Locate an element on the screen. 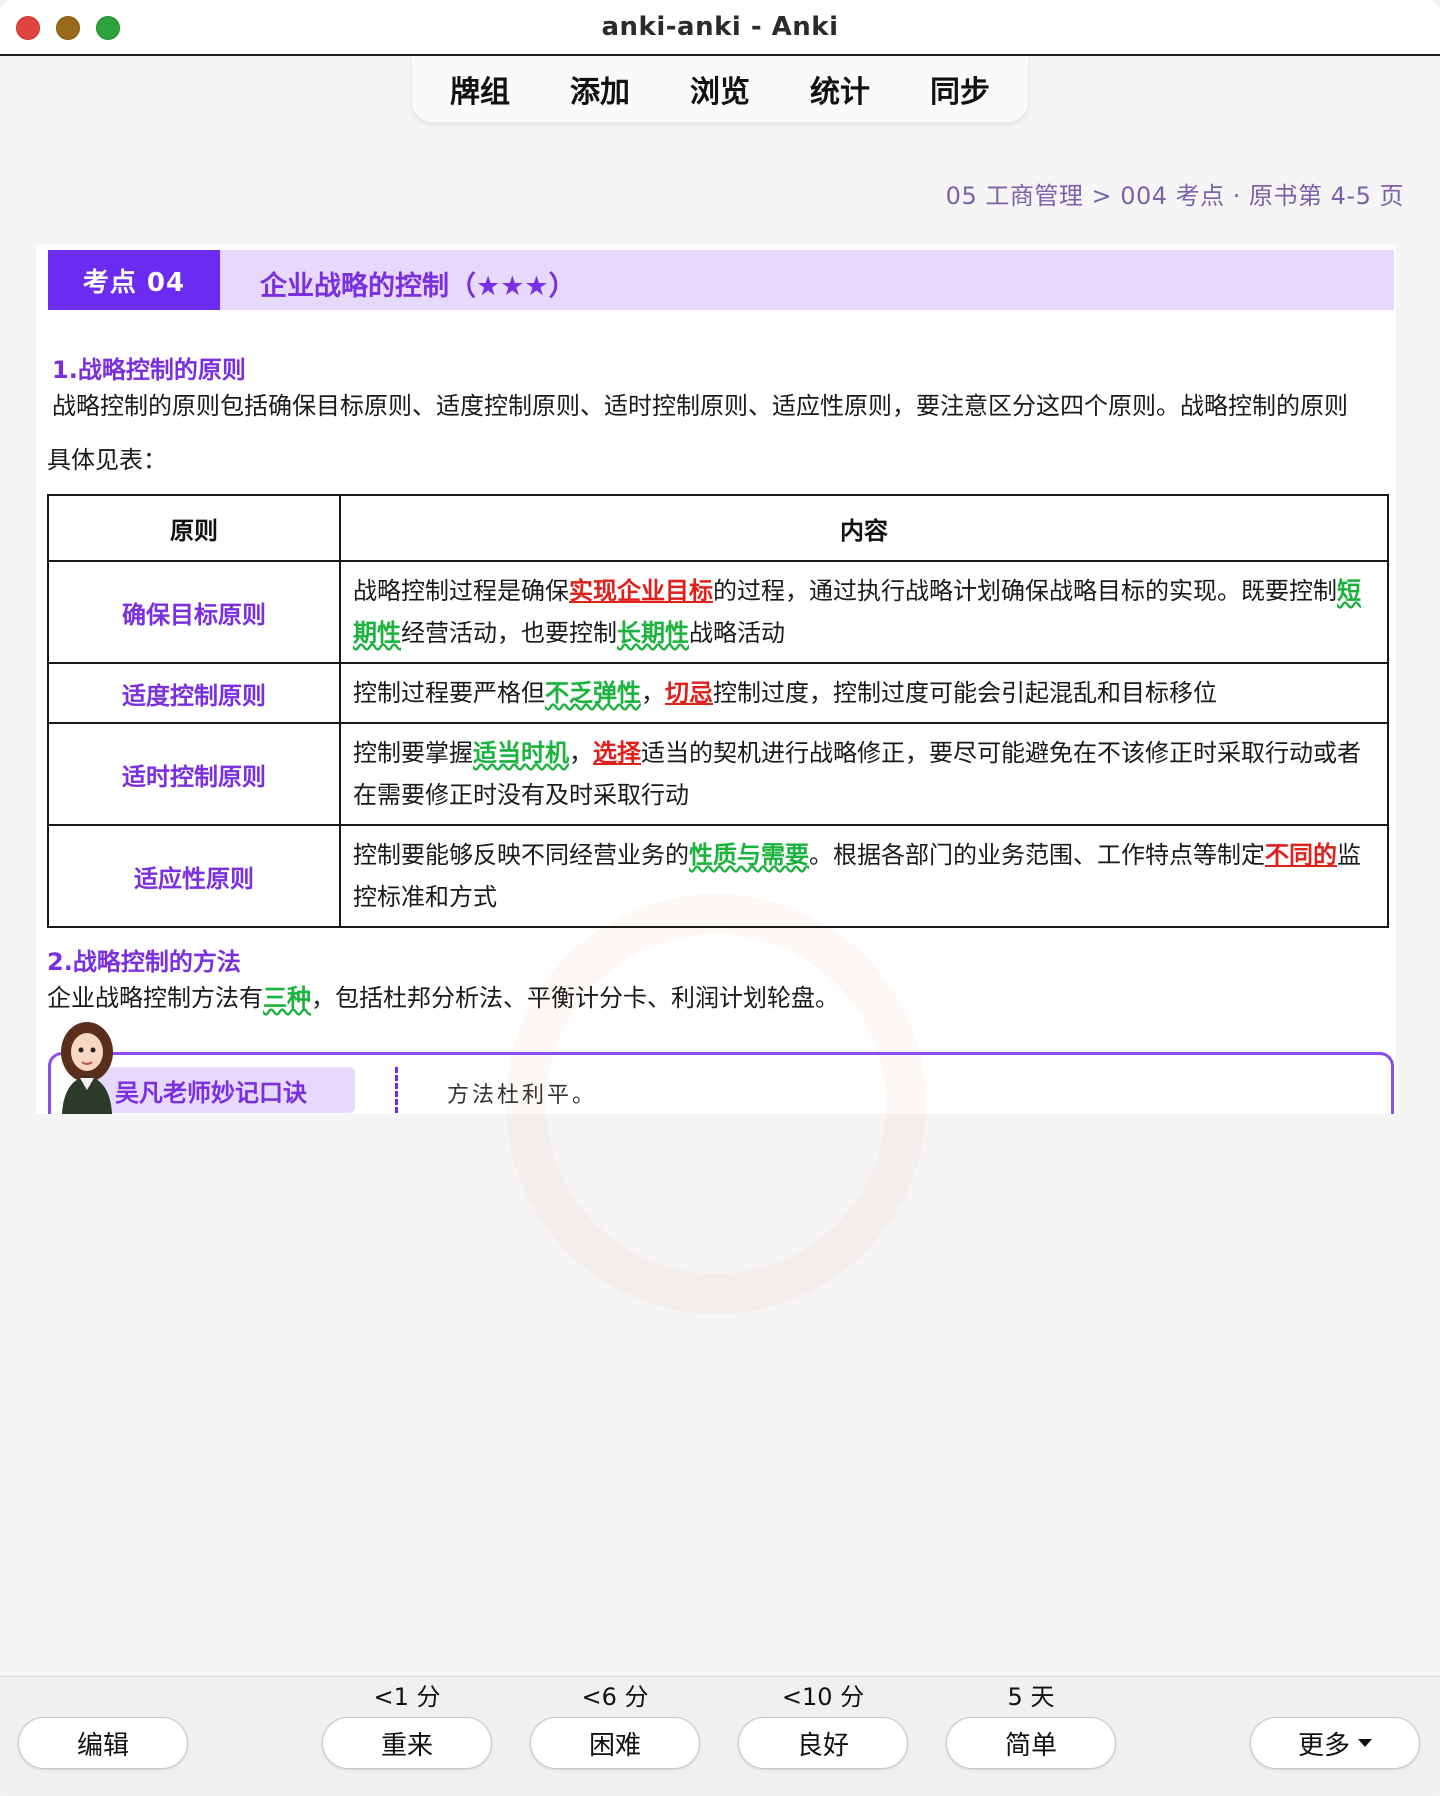 This screenshot has width=1440, height=1796. dropdown-caret-icon is located at coordinates (1365, 1743).